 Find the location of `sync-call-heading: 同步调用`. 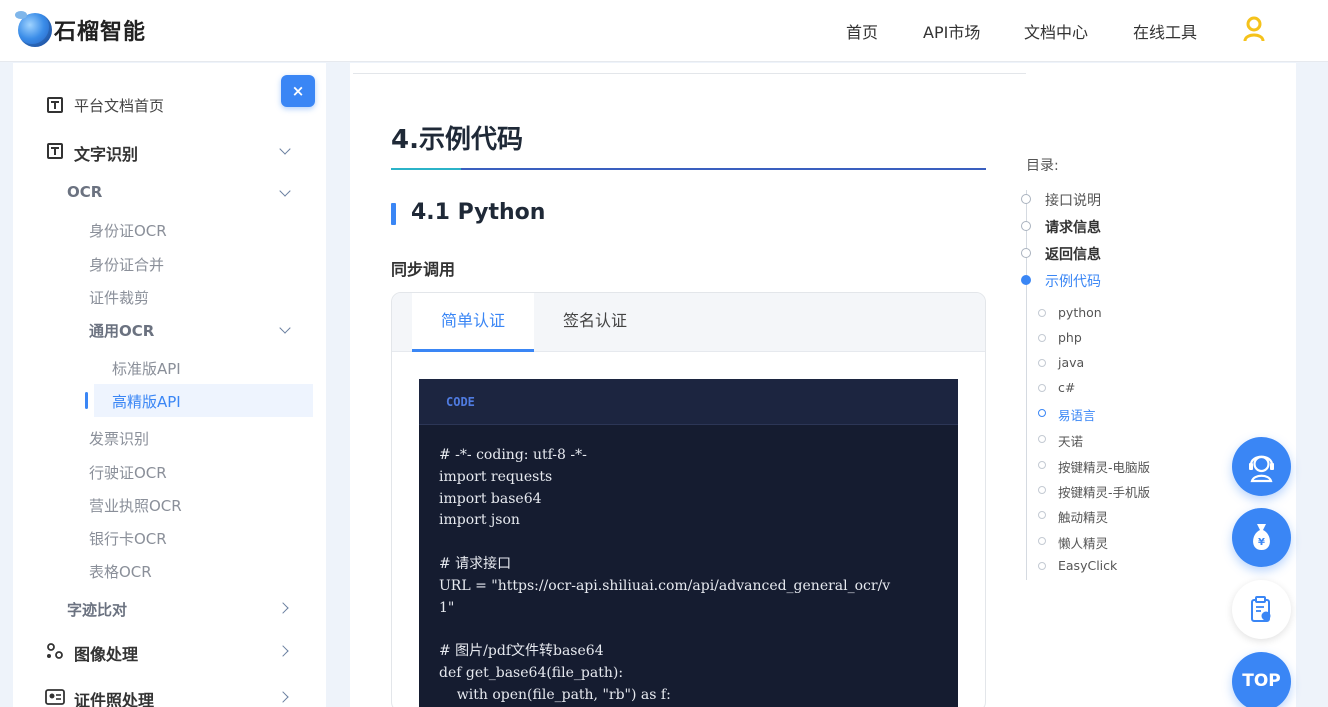

sync-call-heading: 同步调用 is located at coordinates (423, 269).